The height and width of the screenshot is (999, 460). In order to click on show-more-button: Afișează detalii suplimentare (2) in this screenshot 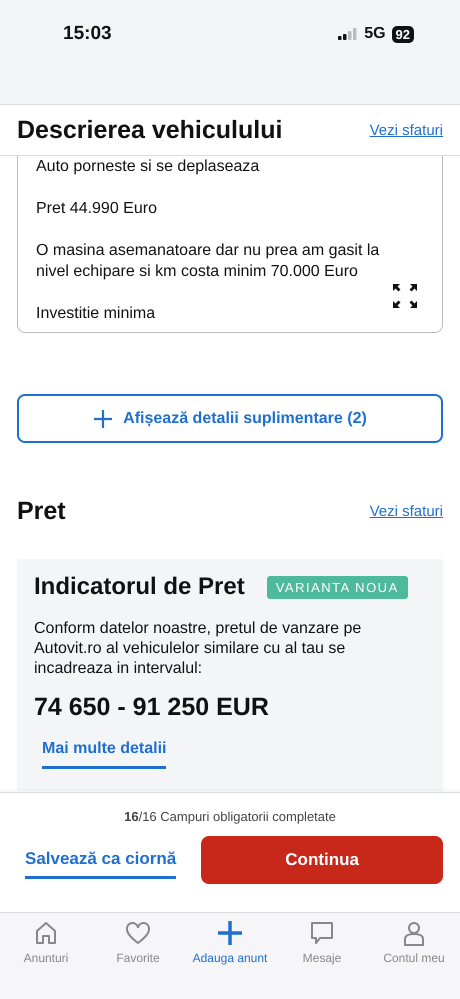, I will do `click(230, 418)`.